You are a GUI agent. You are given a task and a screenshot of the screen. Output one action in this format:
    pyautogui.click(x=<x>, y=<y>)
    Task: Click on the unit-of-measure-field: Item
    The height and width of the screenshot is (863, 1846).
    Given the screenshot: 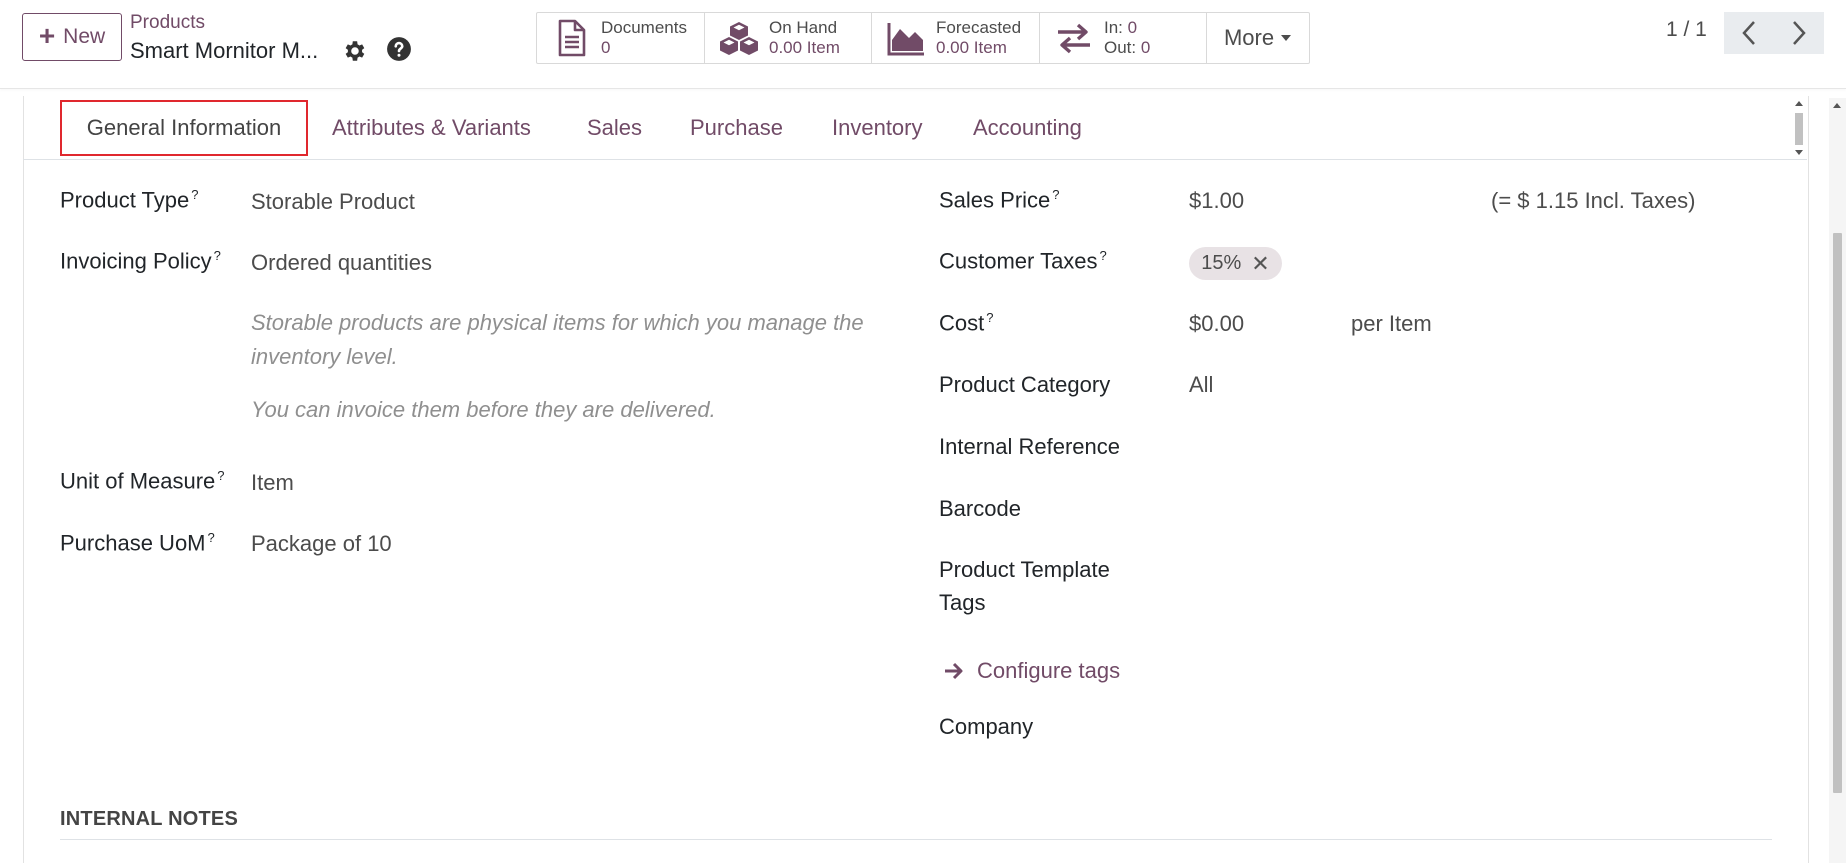 What is the action you would take?
    pyautogui.click(x=272, y=483)
    